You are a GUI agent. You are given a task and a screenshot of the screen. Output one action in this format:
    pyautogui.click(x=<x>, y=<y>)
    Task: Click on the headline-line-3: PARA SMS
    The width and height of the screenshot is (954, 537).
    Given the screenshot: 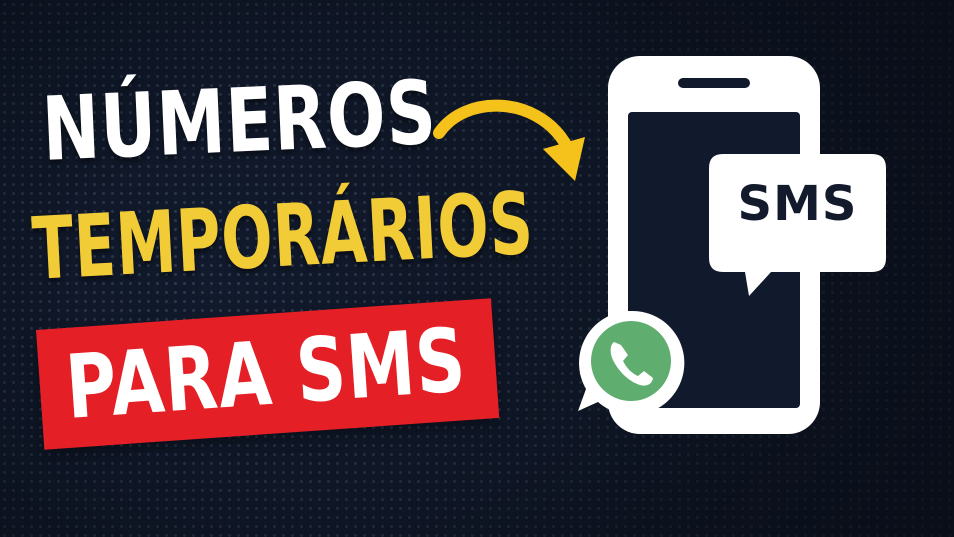 What is the action you would take?
    pyautogui.click(x=266, y=373)
    